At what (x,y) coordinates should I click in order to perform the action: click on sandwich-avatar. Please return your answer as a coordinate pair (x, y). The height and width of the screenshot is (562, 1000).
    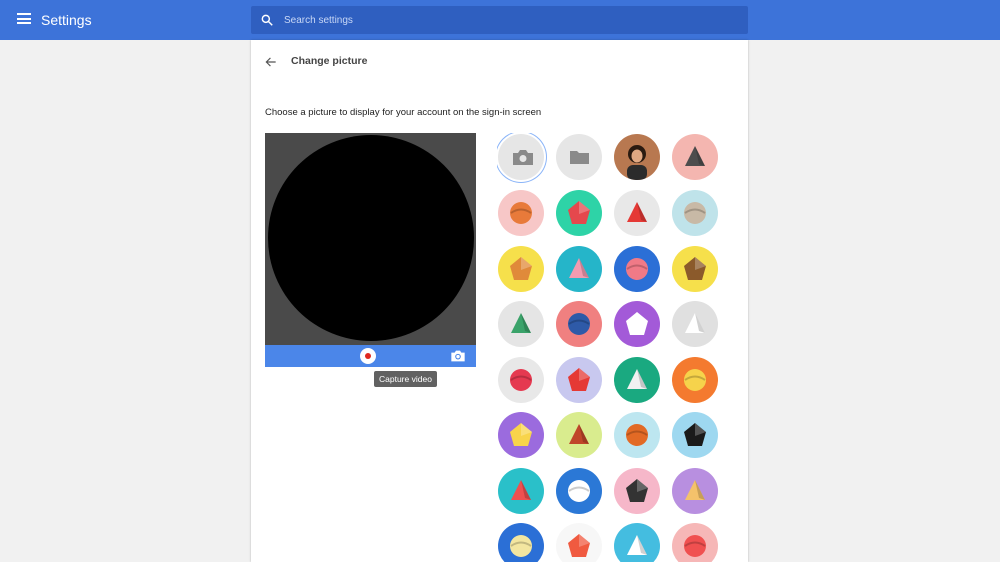
    Looking at the image, I should click on (521, 542).